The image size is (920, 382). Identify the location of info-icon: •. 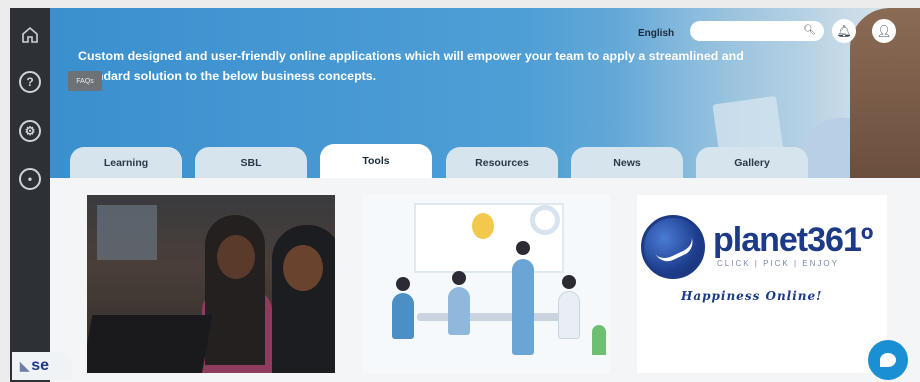
(30, 179).